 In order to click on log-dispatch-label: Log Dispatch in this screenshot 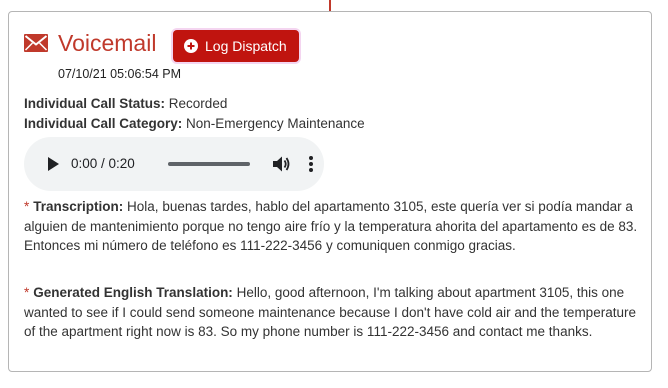, I will do `click(246, 46)`.